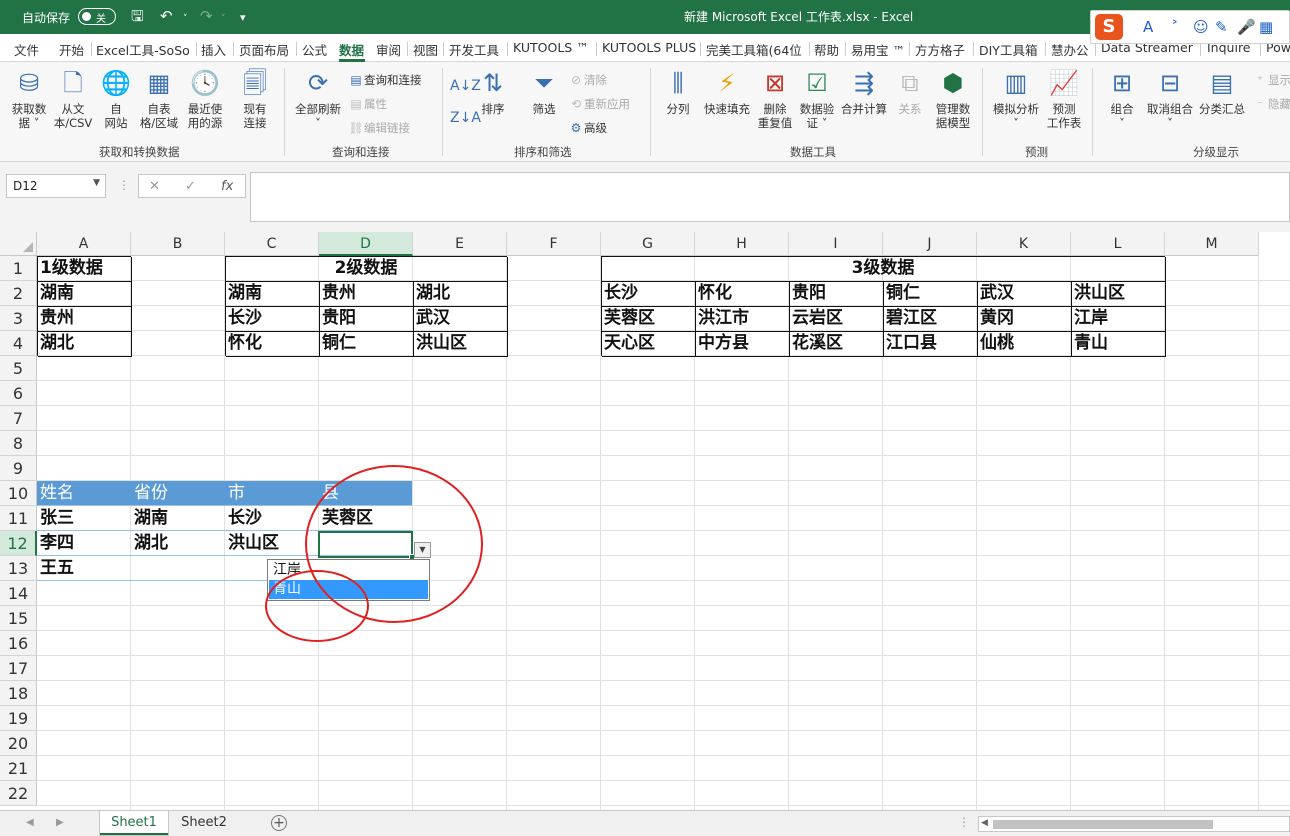 The width and height of the screenshot is (1290, 836). I want to click on customize-qat-icon: ▾, so click(243, 18).